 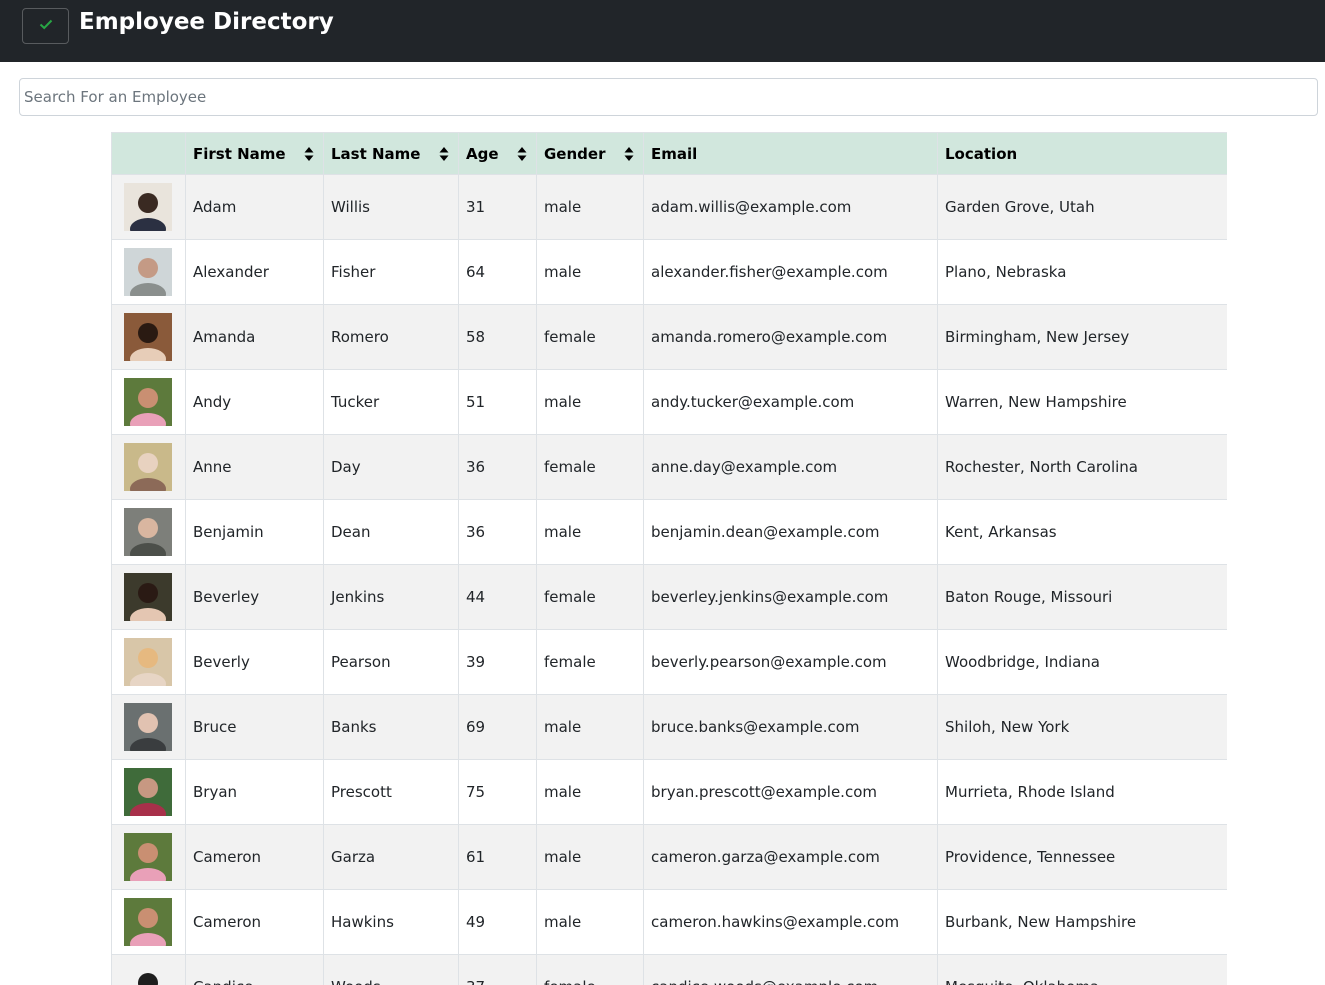 What do you see at coordinates (391, 532) in the screenshot?
I see `cell-last: Dean` at bounding box center [391, 532].